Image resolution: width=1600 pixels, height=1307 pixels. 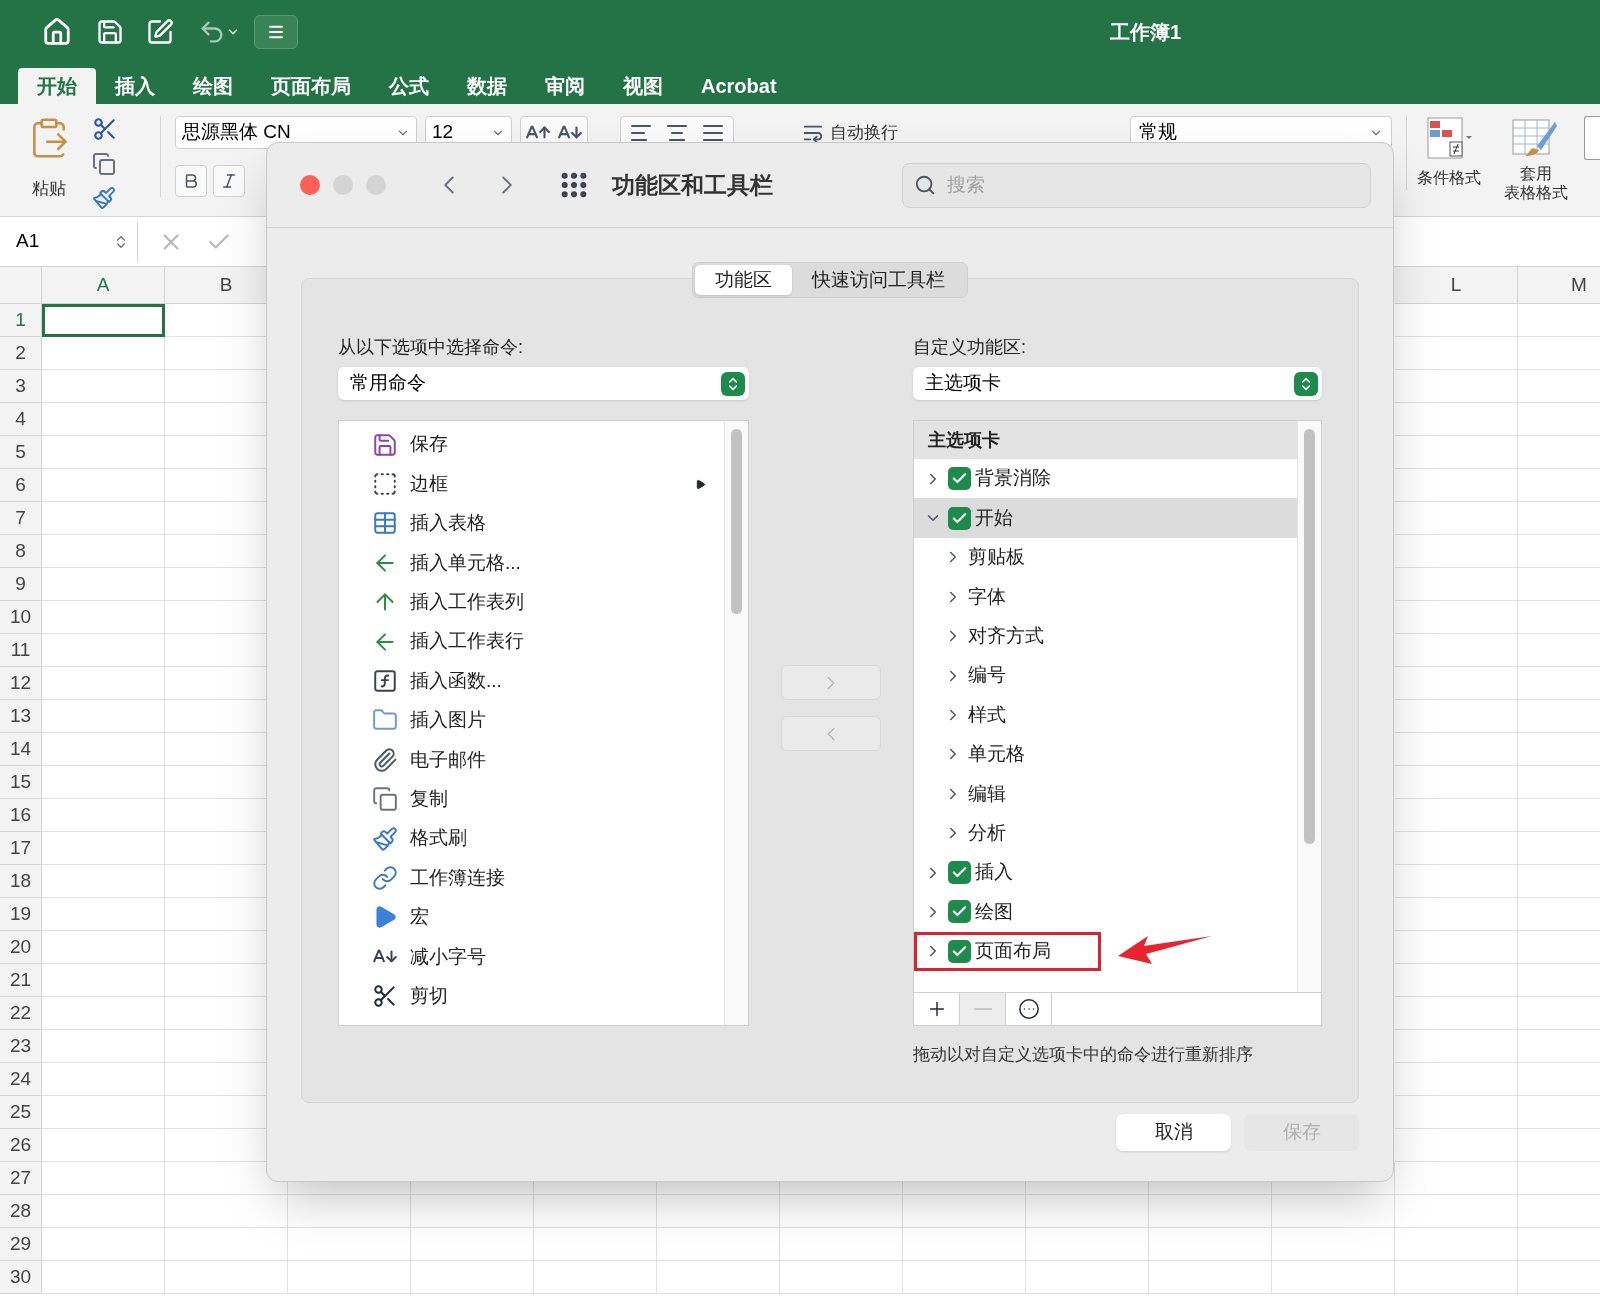 I want to click on ribbon-tab: 页面布局, so click(x=311, y=86).